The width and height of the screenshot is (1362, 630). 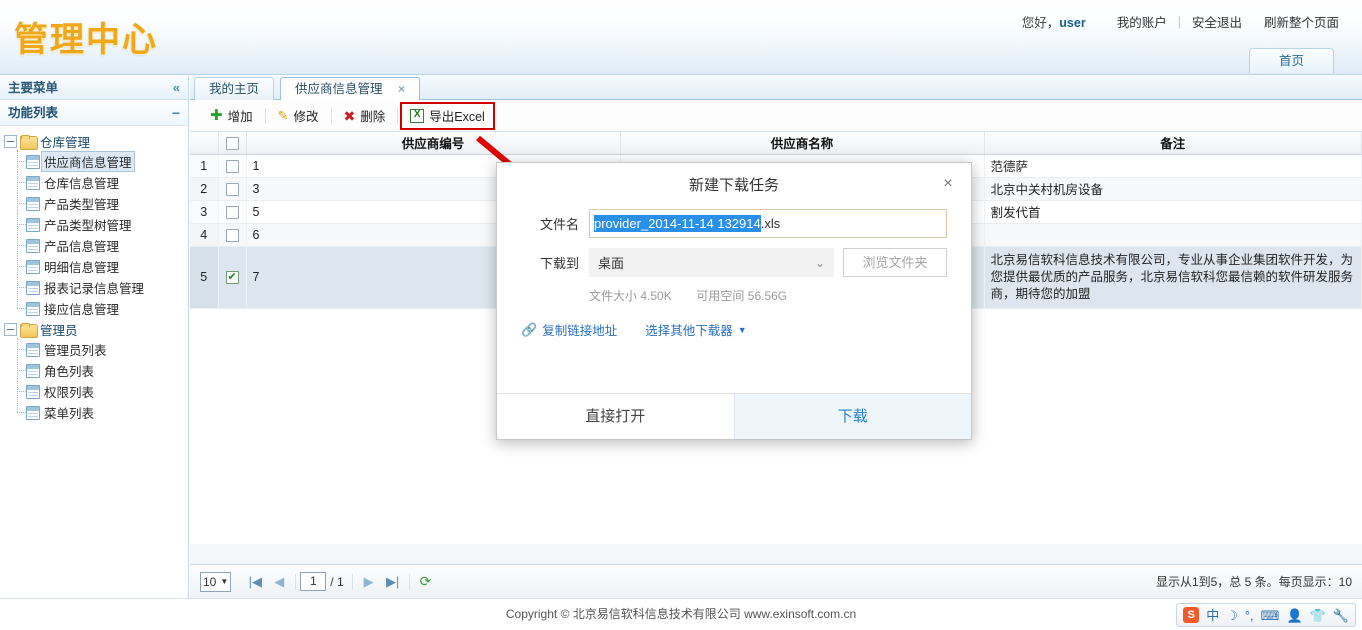 What do you see at coordinates (852, 416) in the screenshot?
I see `download-button: 下载` at bounding box center [852, 416].